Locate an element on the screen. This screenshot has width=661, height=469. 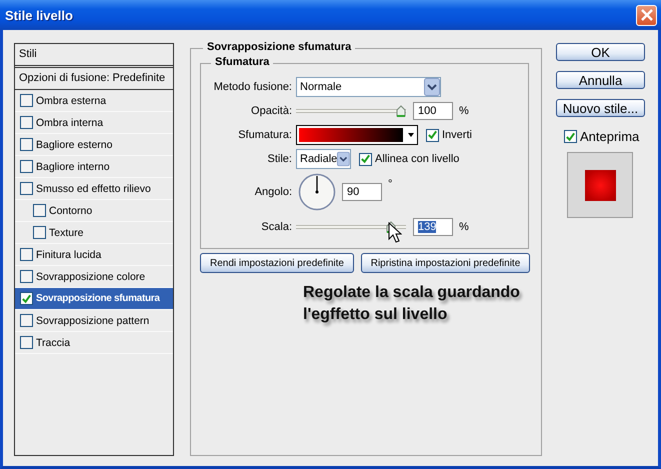
cursor-icon is located at coordinates (395, 232).